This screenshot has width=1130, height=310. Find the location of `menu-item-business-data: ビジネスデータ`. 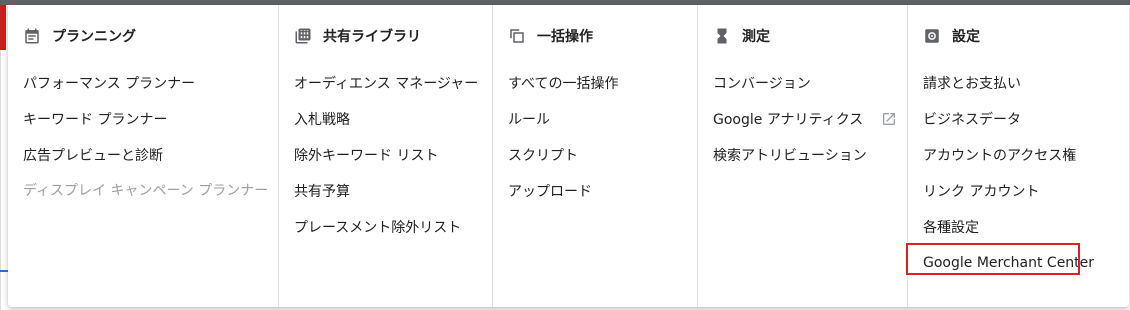

menu-item-business-data: ビジネスデータ is located at coordinates (1024, 119).